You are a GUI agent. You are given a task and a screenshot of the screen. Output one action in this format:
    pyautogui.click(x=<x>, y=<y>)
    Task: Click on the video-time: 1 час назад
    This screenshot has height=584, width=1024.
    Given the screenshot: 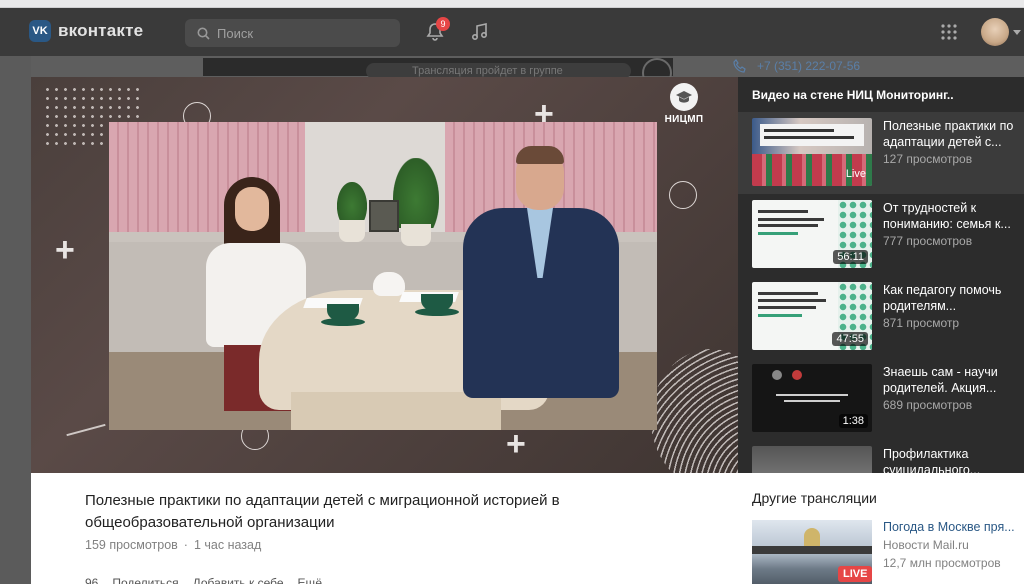 What is the action you would take?
    pyautogui.click(x=227, y=545)
    